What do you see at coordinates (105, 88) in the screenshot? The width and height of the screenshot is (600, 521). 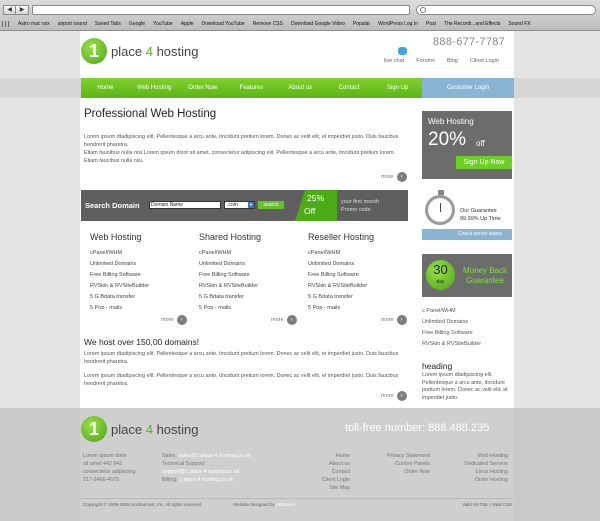 I see `menu-home: Home` at bounding box center [105, 88].